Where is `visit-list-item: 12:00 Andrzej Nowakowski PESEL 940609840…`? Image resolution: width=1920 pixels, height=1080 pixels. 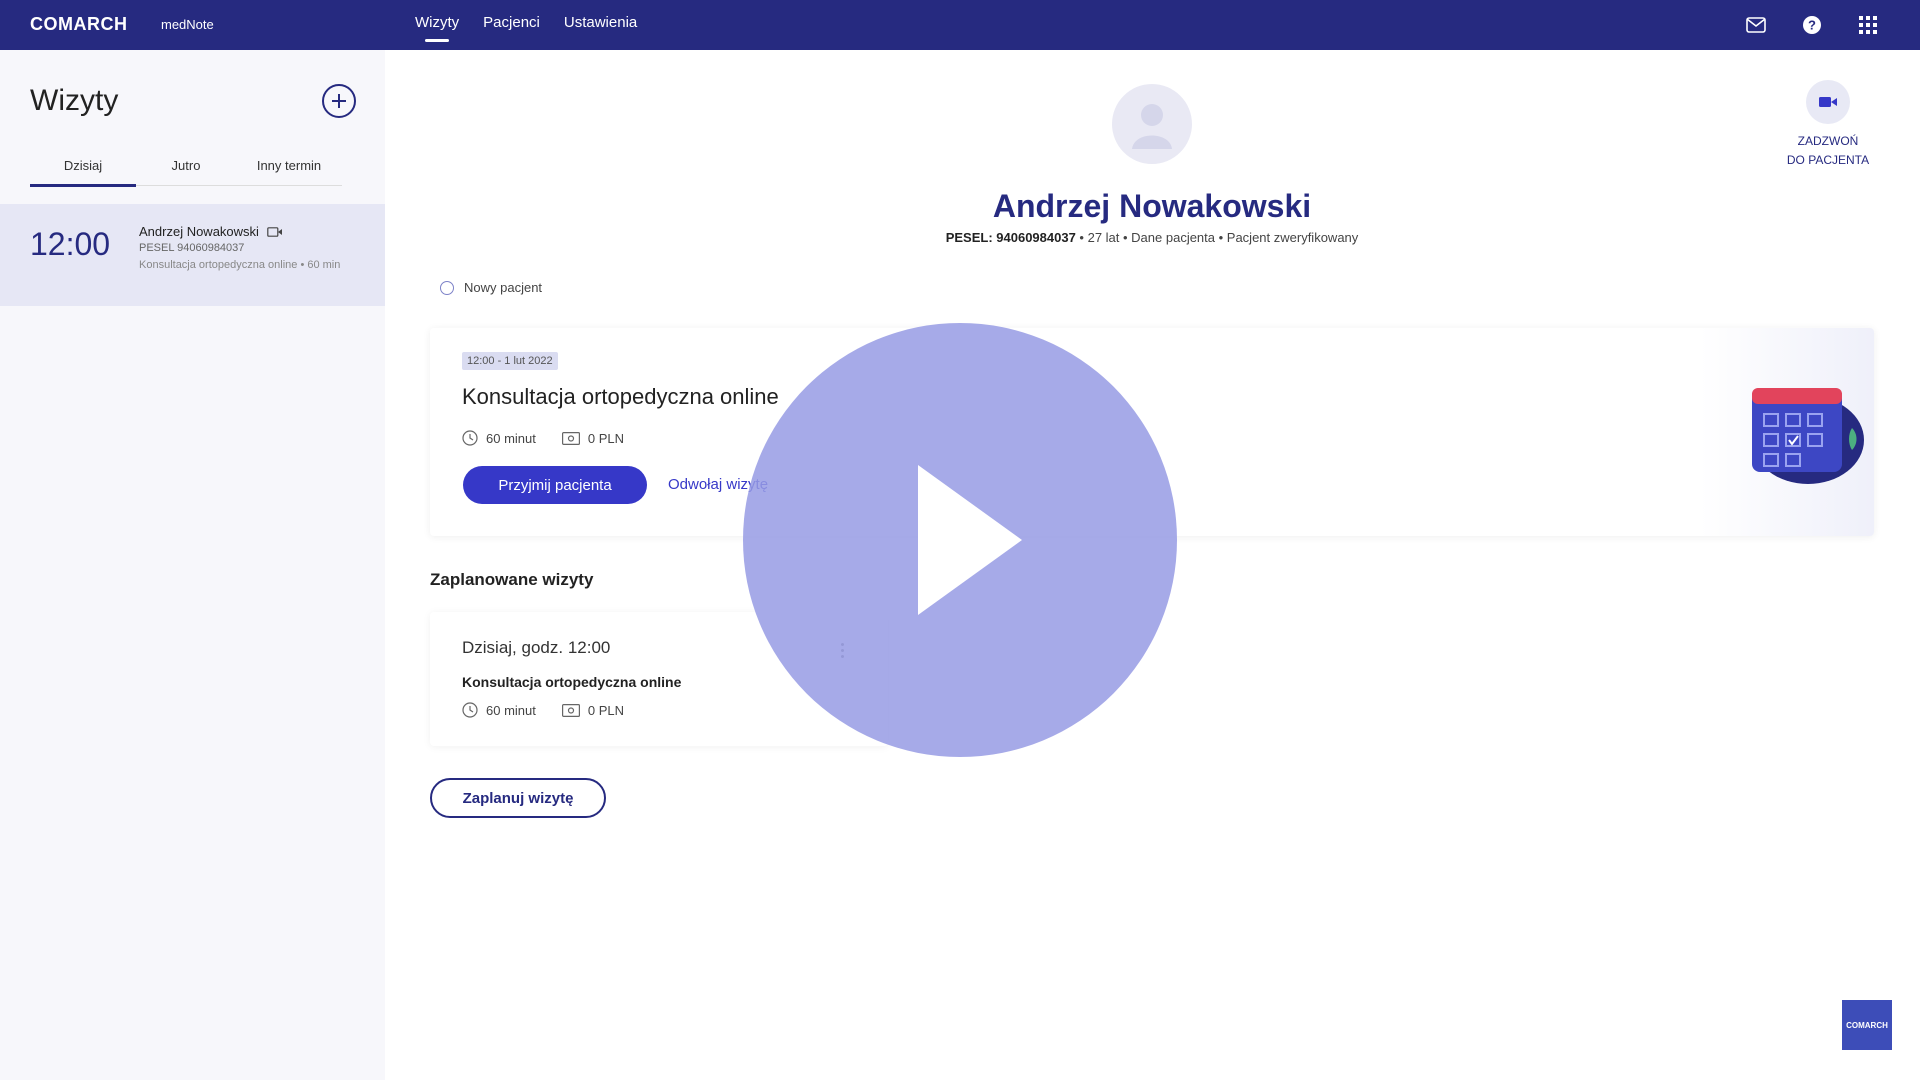
visit-list-item: 12:00 Andrzej Nowakowski PESEL 940609840… is located at coordinates (192, 255).